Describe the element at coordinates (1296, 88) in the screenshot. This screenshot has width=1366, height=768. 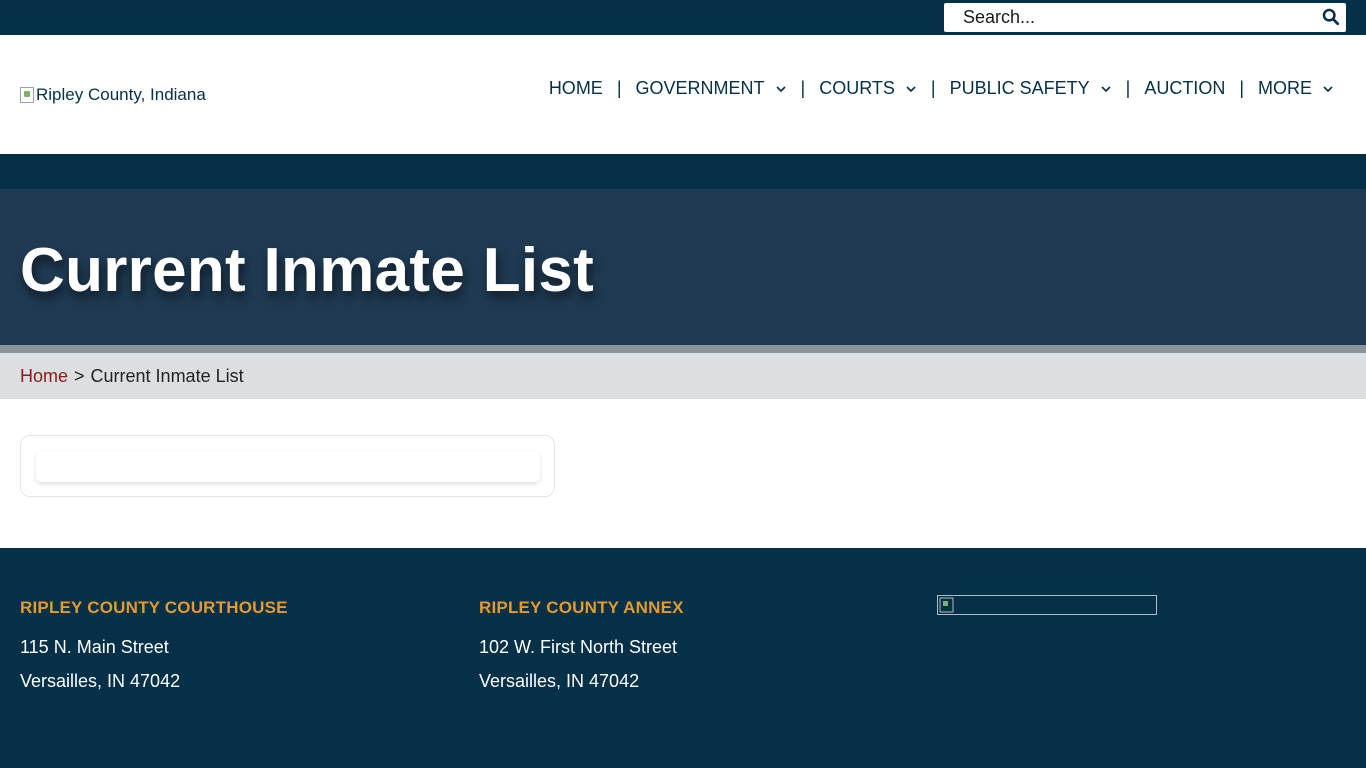
I see `nav-item-more: MORE` at that location.